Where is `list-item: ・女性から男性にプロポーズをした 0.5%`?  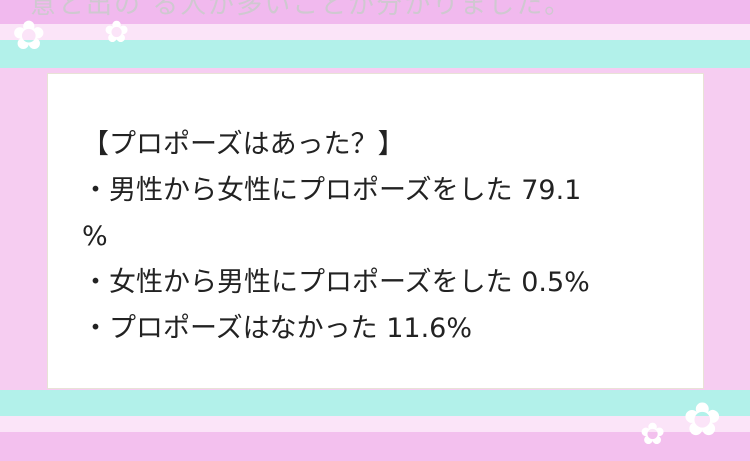 list-item: ・女性から男性にプロポーズをした 0.5% is located at coordinates (336, 282).